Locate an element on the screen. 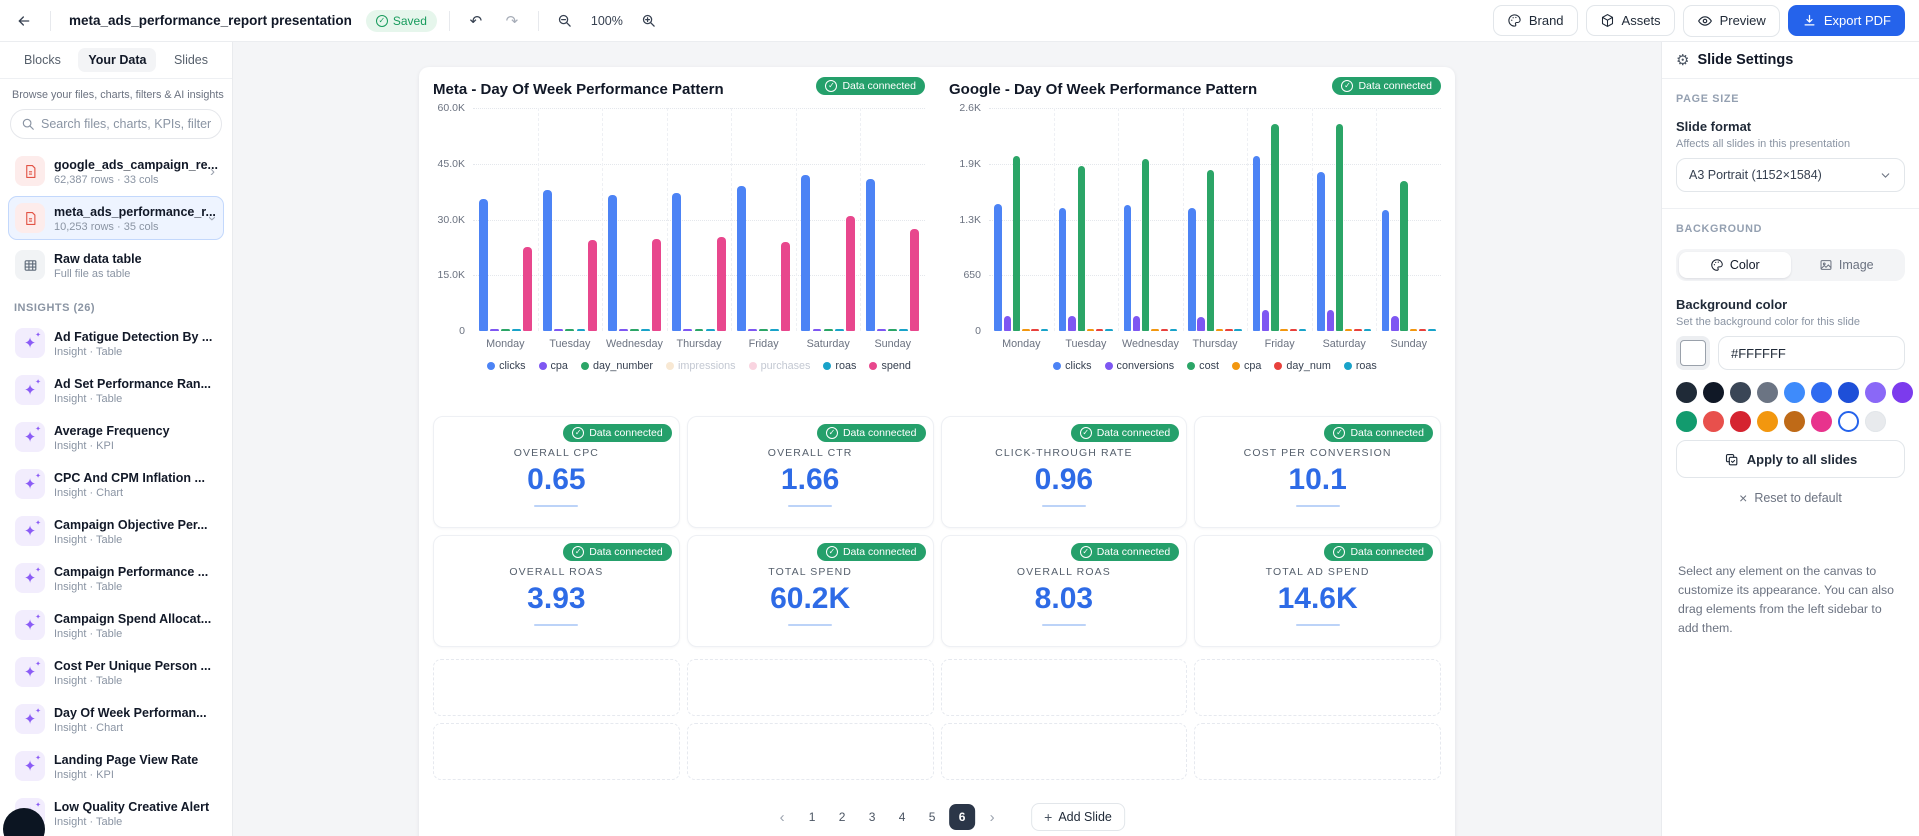 This screenshot has height=836, width=1919. undo-button: ↶ is located at coordinates (476, 21).